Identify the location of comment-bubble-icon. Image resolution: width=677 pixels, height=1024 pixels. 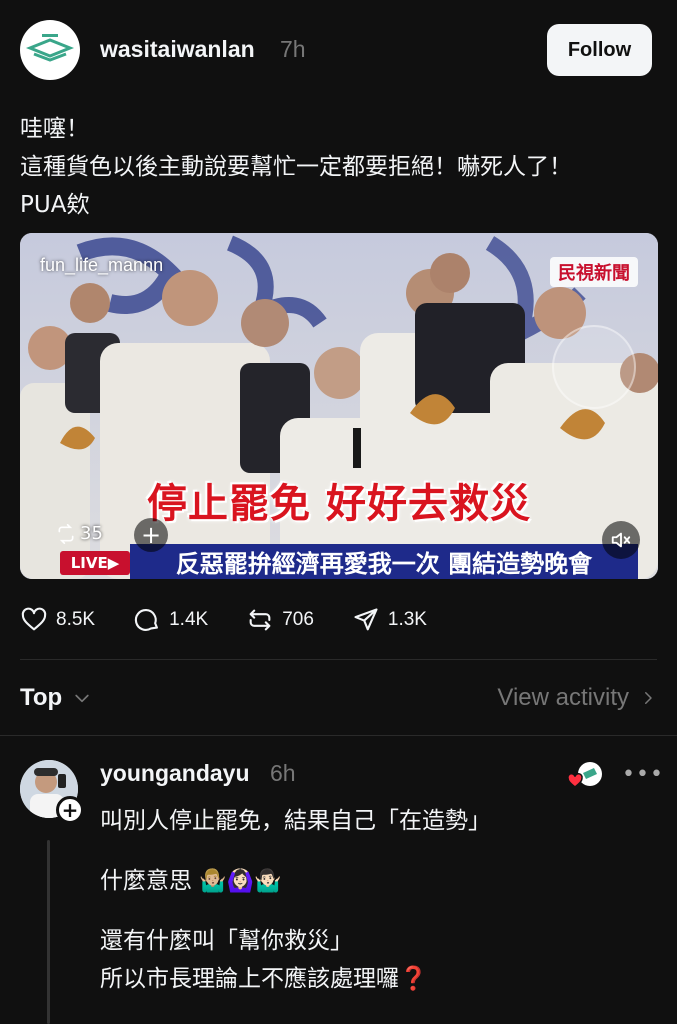
(146, 620).